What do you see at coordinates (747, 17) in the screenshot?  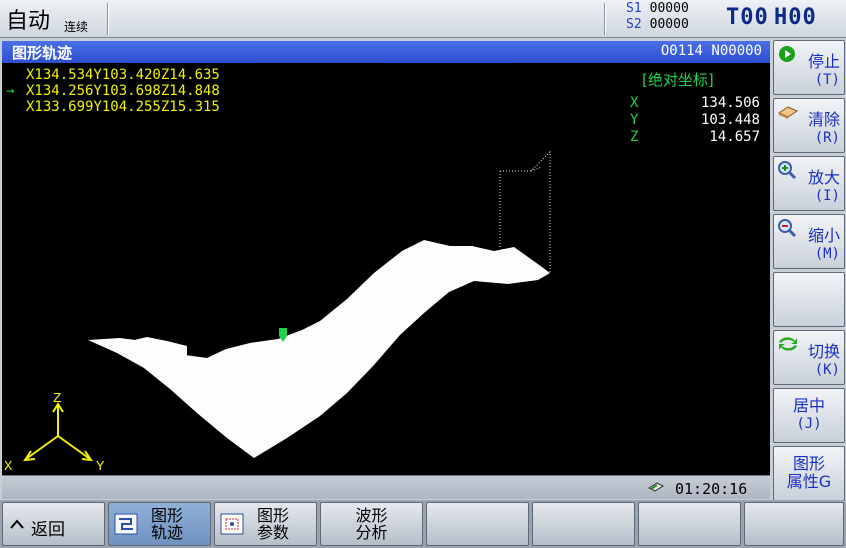 I see `tool-number: T00` at bounding box center [747, 17].